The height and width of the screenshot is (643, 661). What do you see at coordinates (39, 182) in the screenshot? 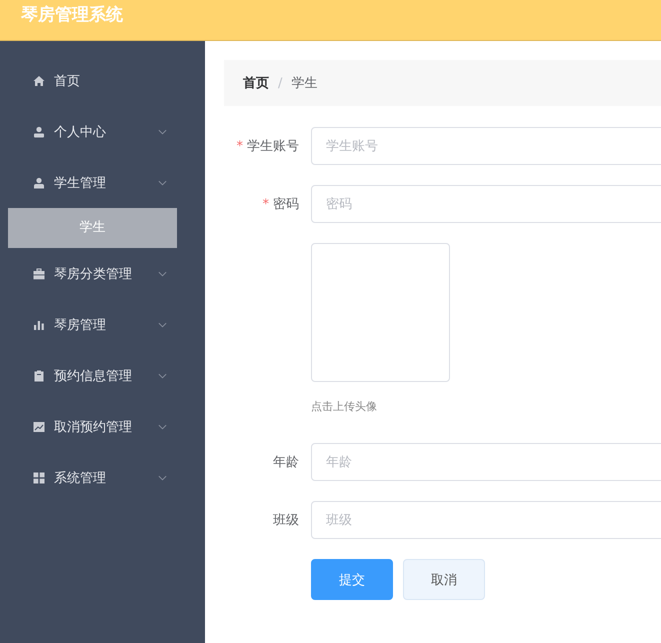
I see `person-icon` at bounding box center [39, 182].